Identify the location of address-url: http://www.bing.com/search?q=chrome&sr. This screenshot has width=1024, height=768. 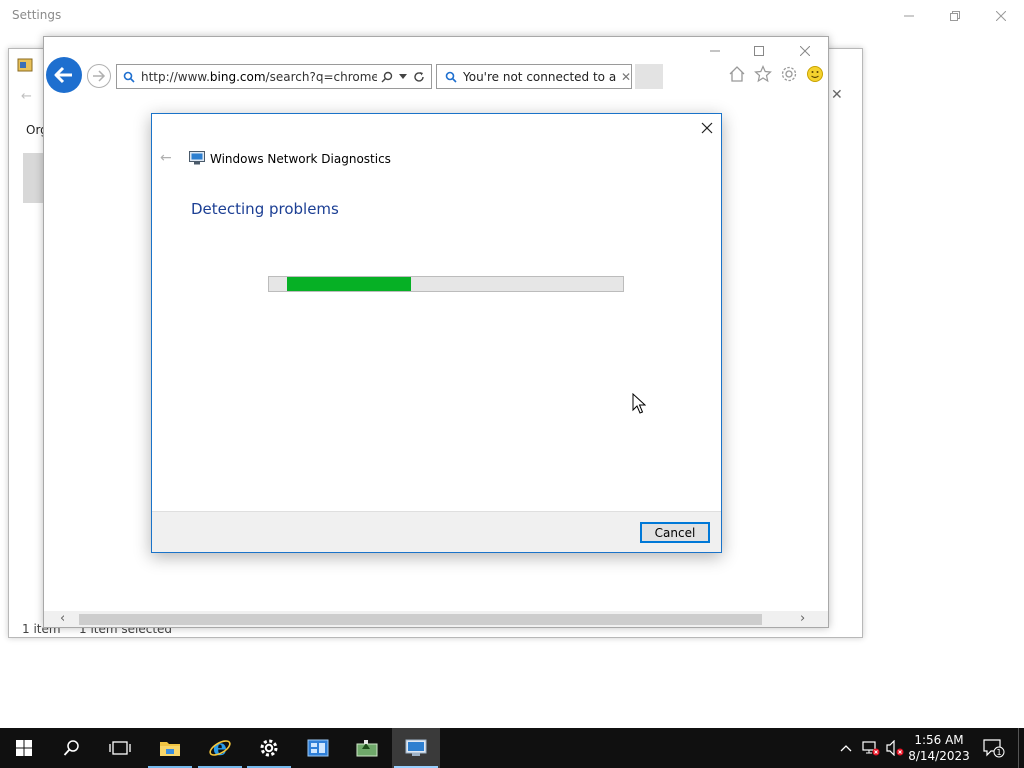
(259, 77).